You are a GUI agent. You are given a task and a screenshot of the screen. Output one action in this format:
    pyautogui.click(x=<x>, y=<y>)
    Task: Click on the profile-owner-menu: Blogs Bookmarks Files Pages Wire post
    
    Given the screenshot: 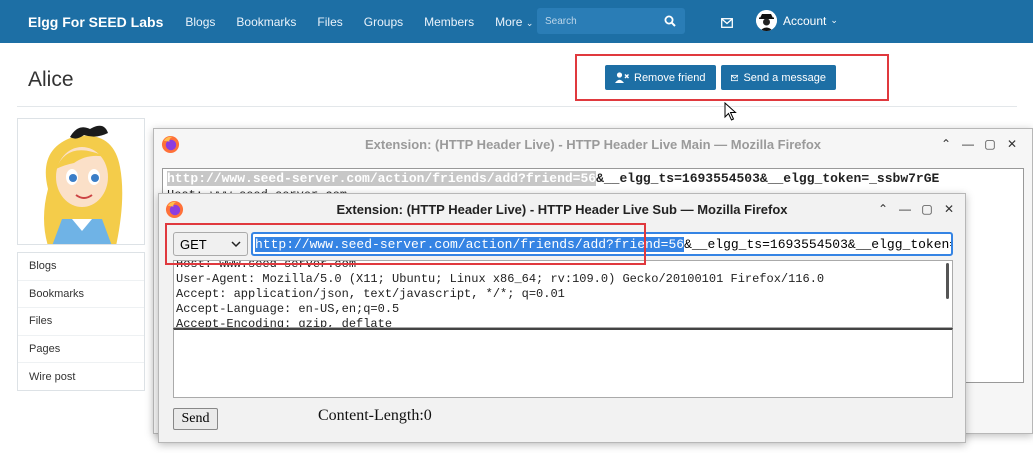 What is the action you would take?
    pyautogui.click(x=81, y=321)
    